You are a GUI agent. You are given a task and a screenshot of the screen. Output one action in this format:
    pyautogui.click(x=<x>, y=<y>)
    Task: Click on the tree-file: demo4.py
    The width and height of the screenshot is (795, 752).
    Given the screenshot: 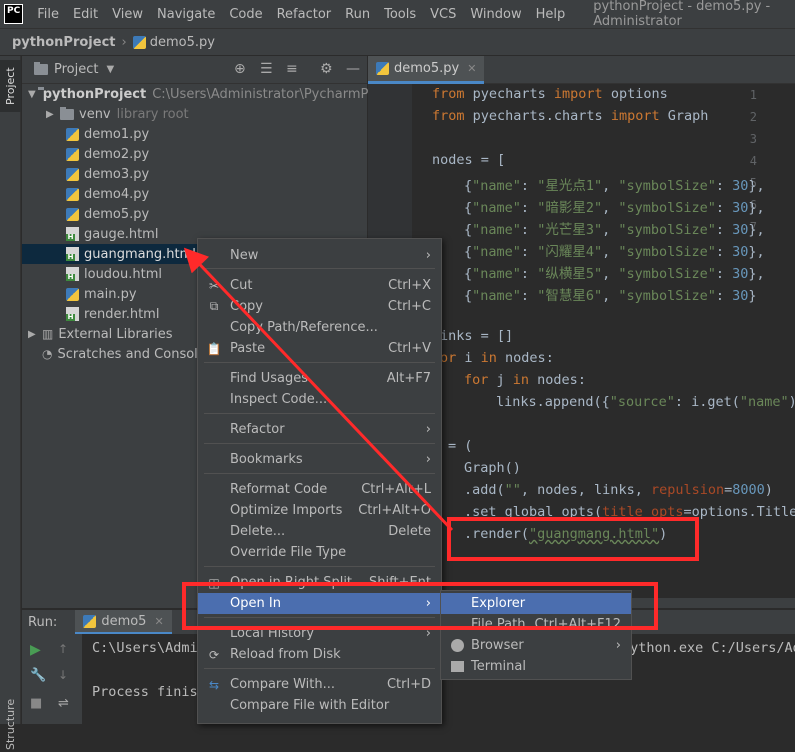 What is the action you would take?
    pyautogui.click(x=194, y=194)
    